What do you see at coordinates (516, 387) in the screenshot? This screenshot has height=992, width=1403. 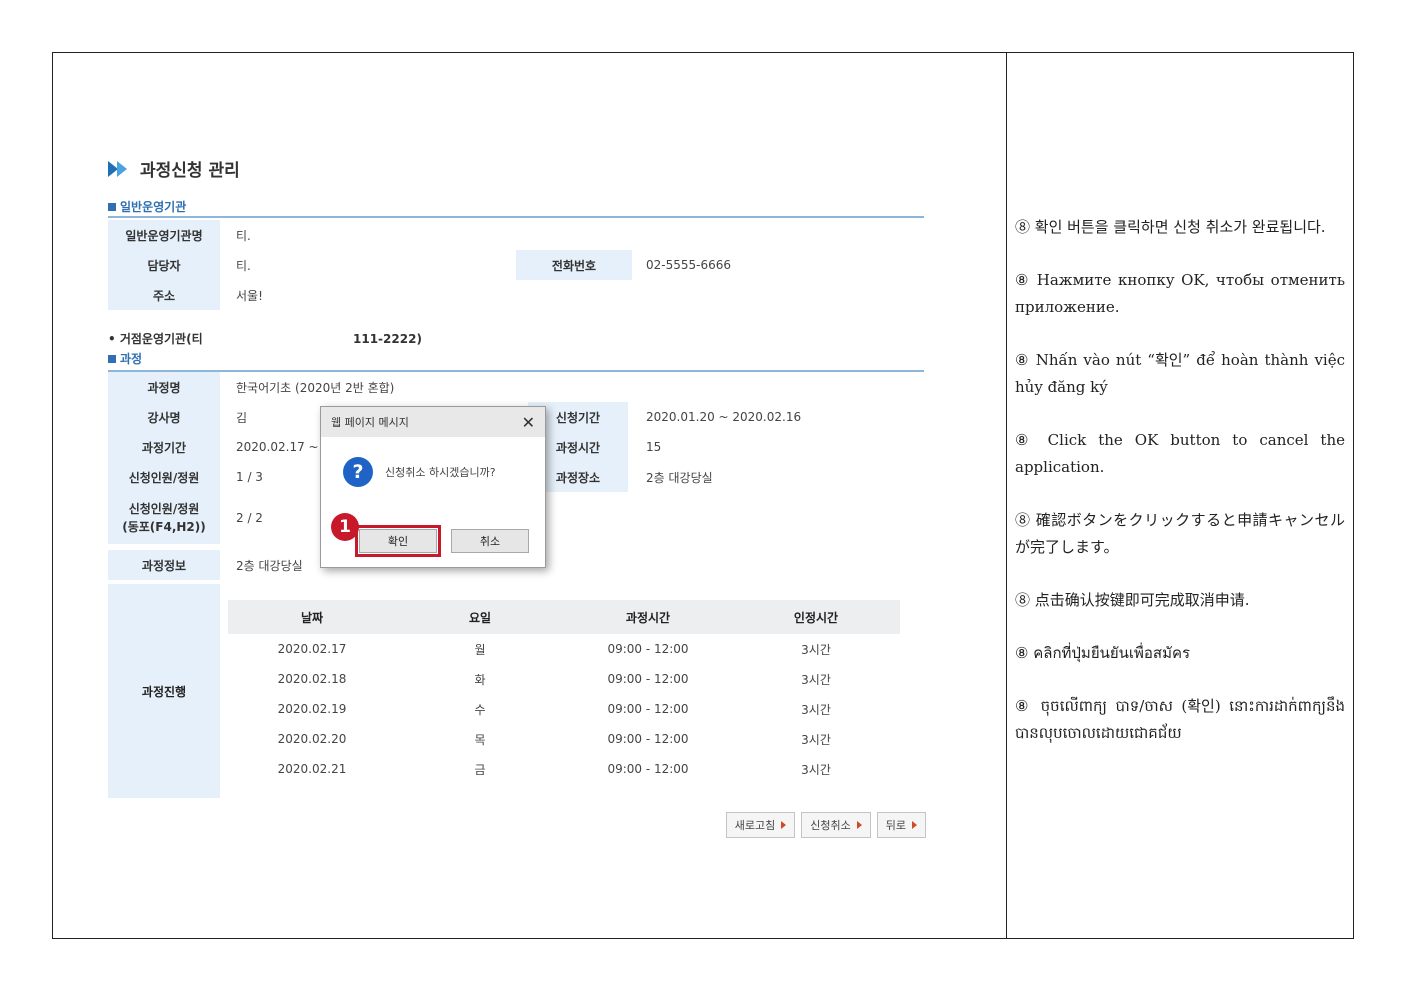 I see `course-row: 과정명 한국어기초 (2020년 2반 혼합)` at bounding box center [516, 387].